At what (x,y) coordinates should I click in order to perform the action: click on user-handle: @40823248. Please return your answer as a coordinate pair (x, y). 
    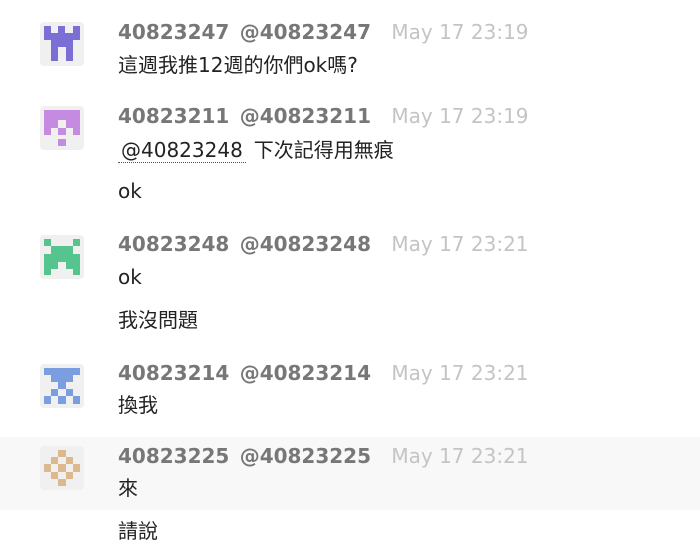
    Looking at the image, I should click on (305, 244).